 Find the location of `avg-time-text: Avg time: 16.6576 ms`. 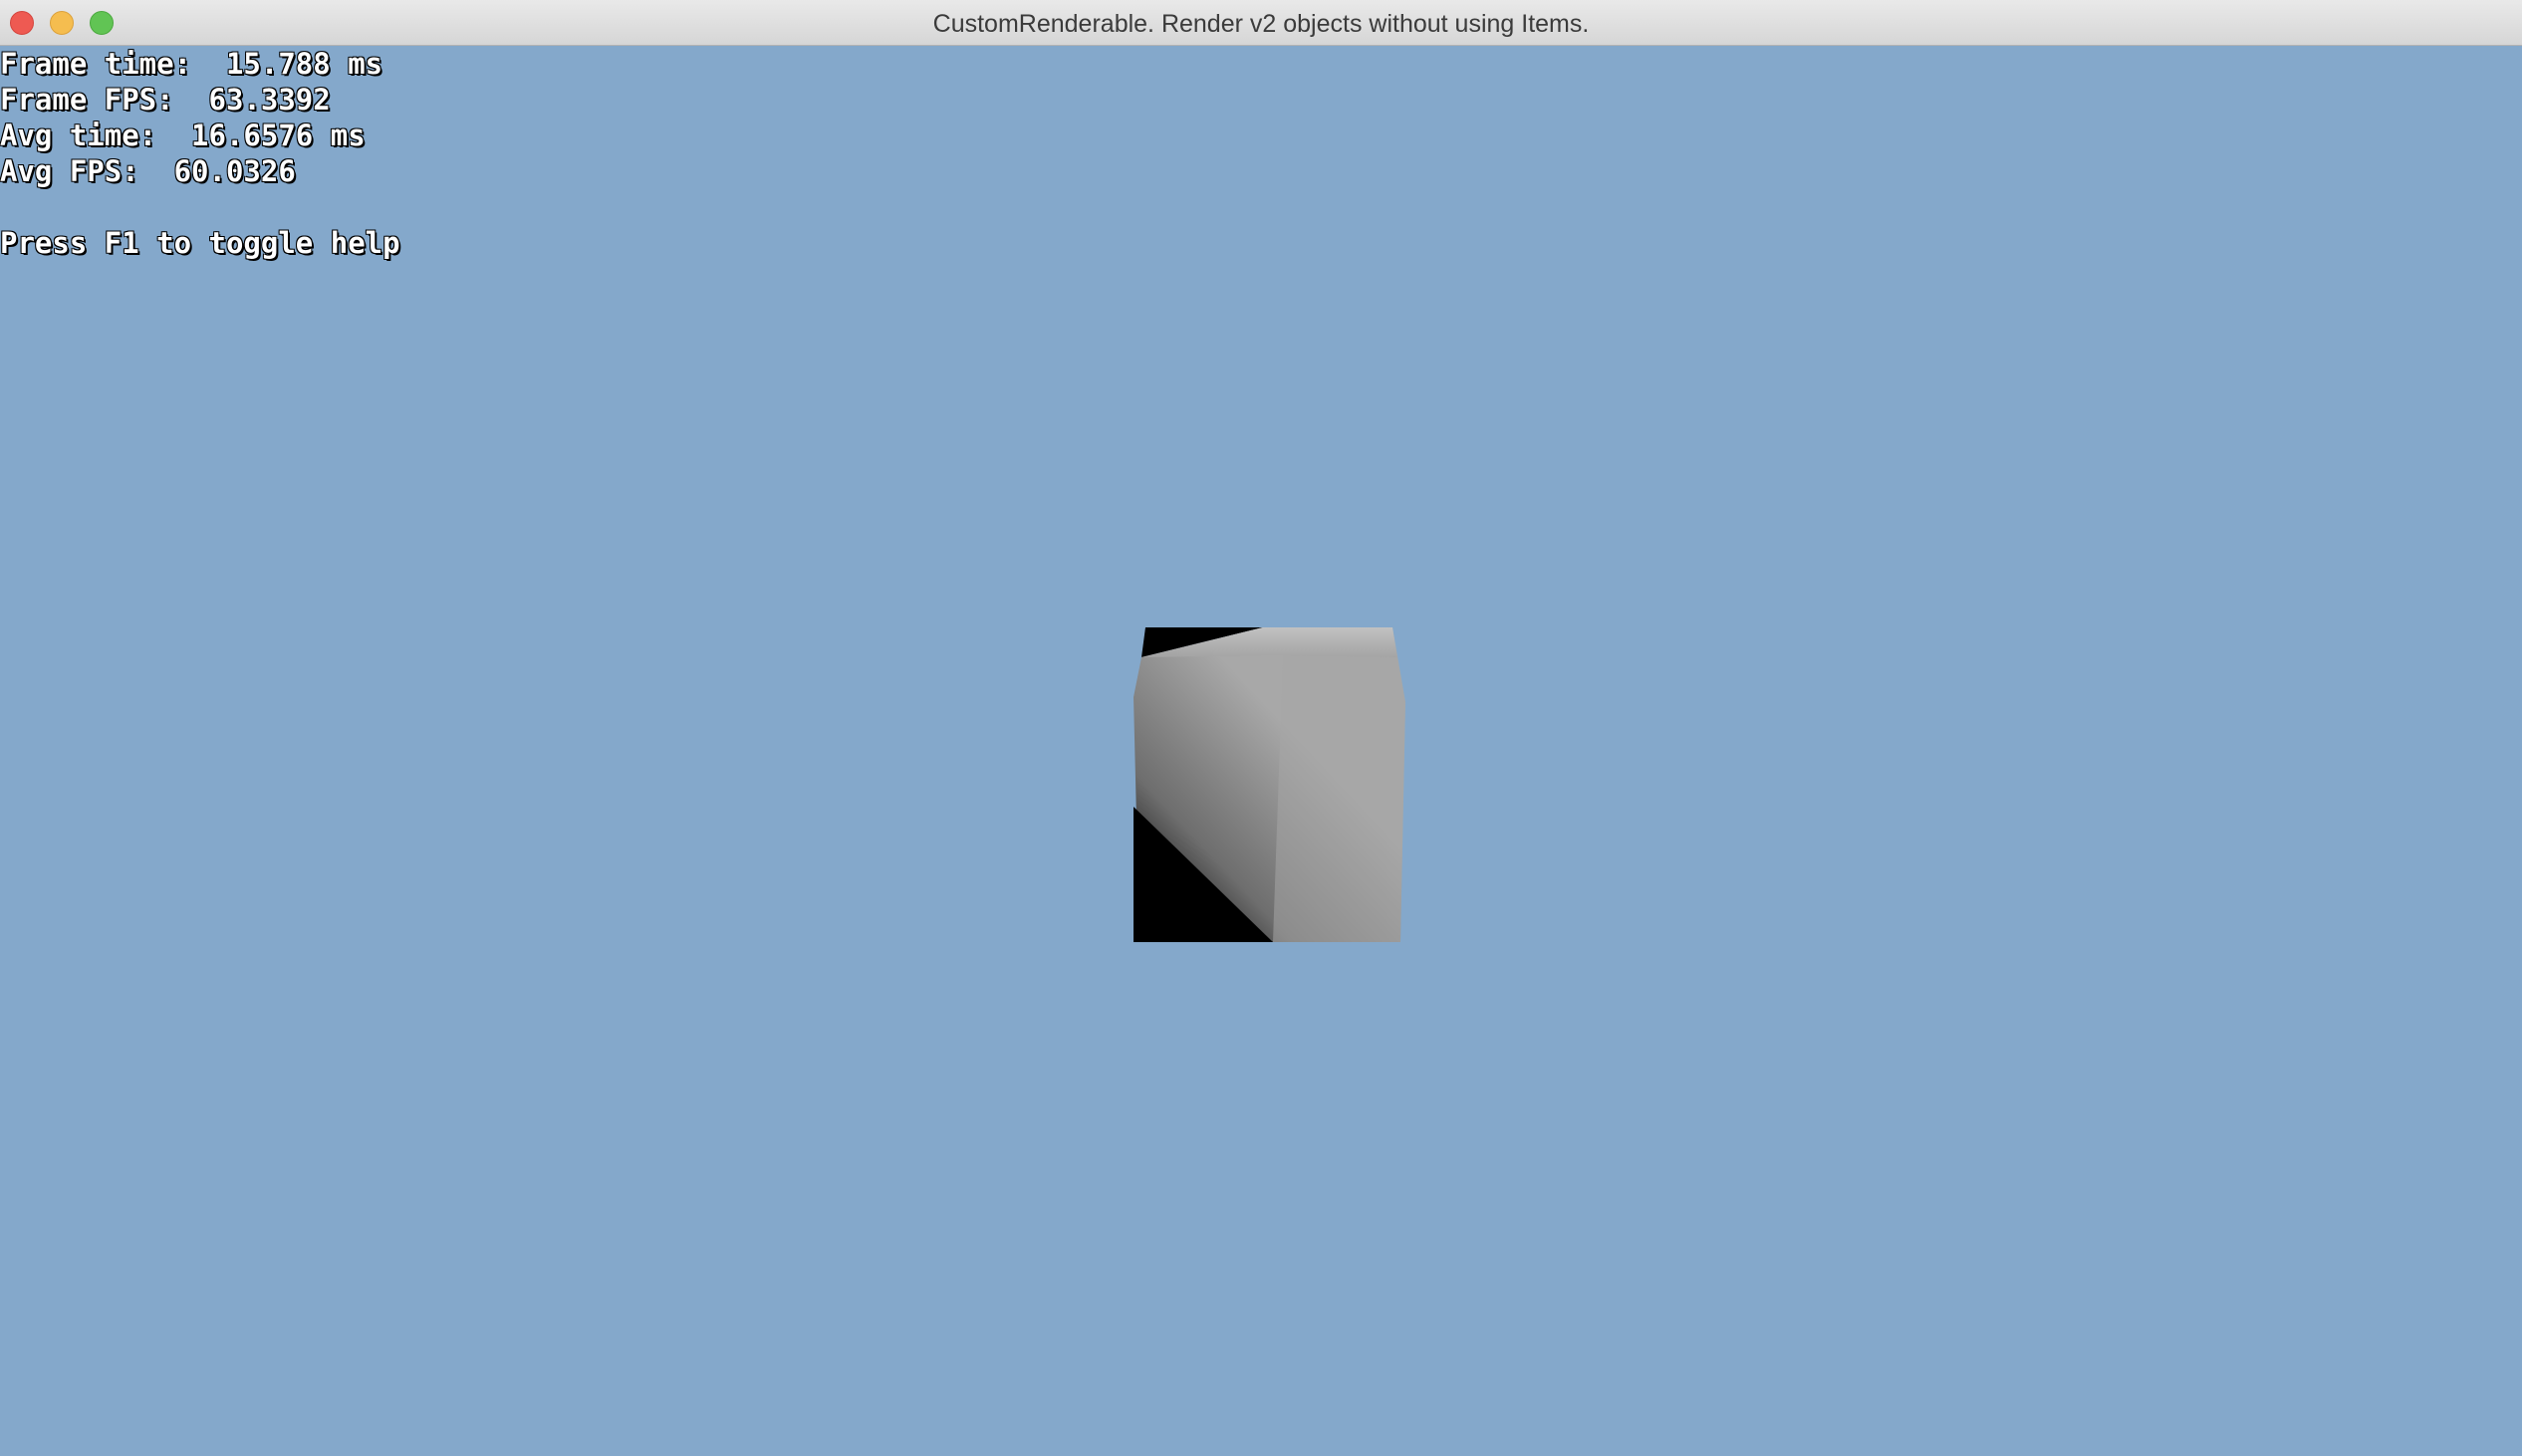

avg-time-text: Avg time: 16.6576 ms is located at coordinates (183, 135).